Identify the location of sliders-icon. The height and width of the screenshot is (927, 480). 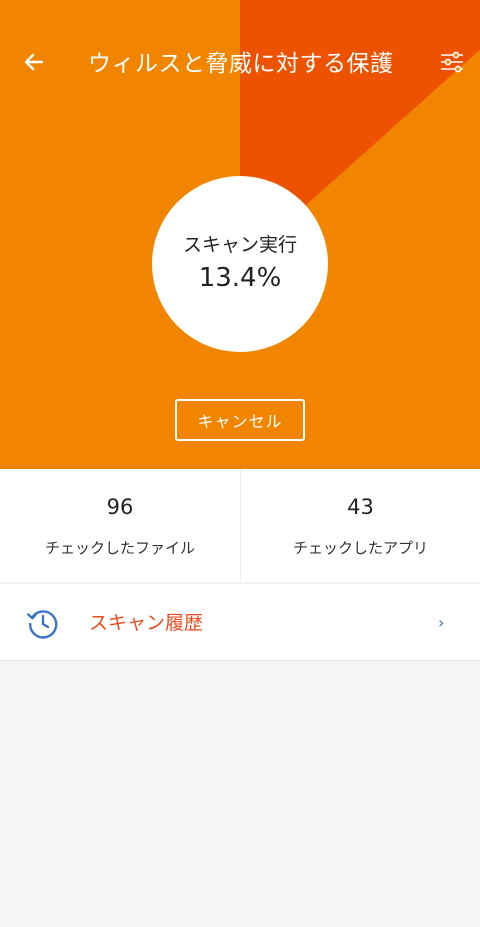
(452, 64).